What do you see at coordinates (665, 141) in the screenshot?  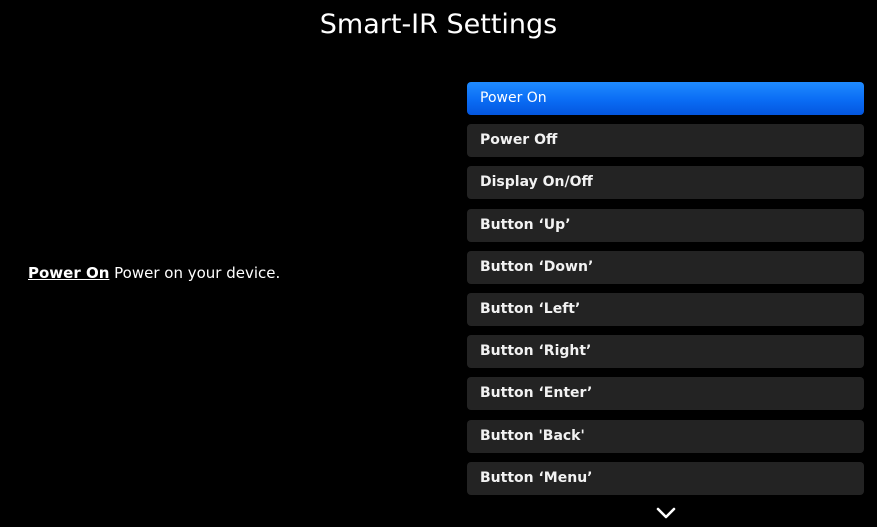 I see `menu-item-power-off: Power Off` at bounding box center [665, 141].